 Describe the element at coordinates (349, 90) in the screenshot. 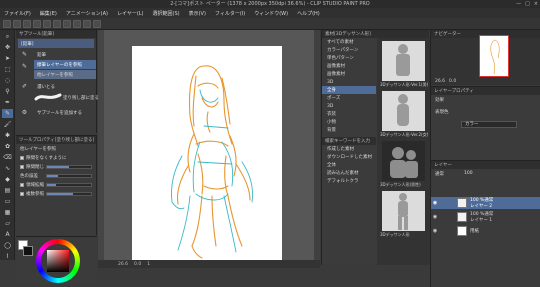

I see `material-tree-item-selected: 全身` at that location.